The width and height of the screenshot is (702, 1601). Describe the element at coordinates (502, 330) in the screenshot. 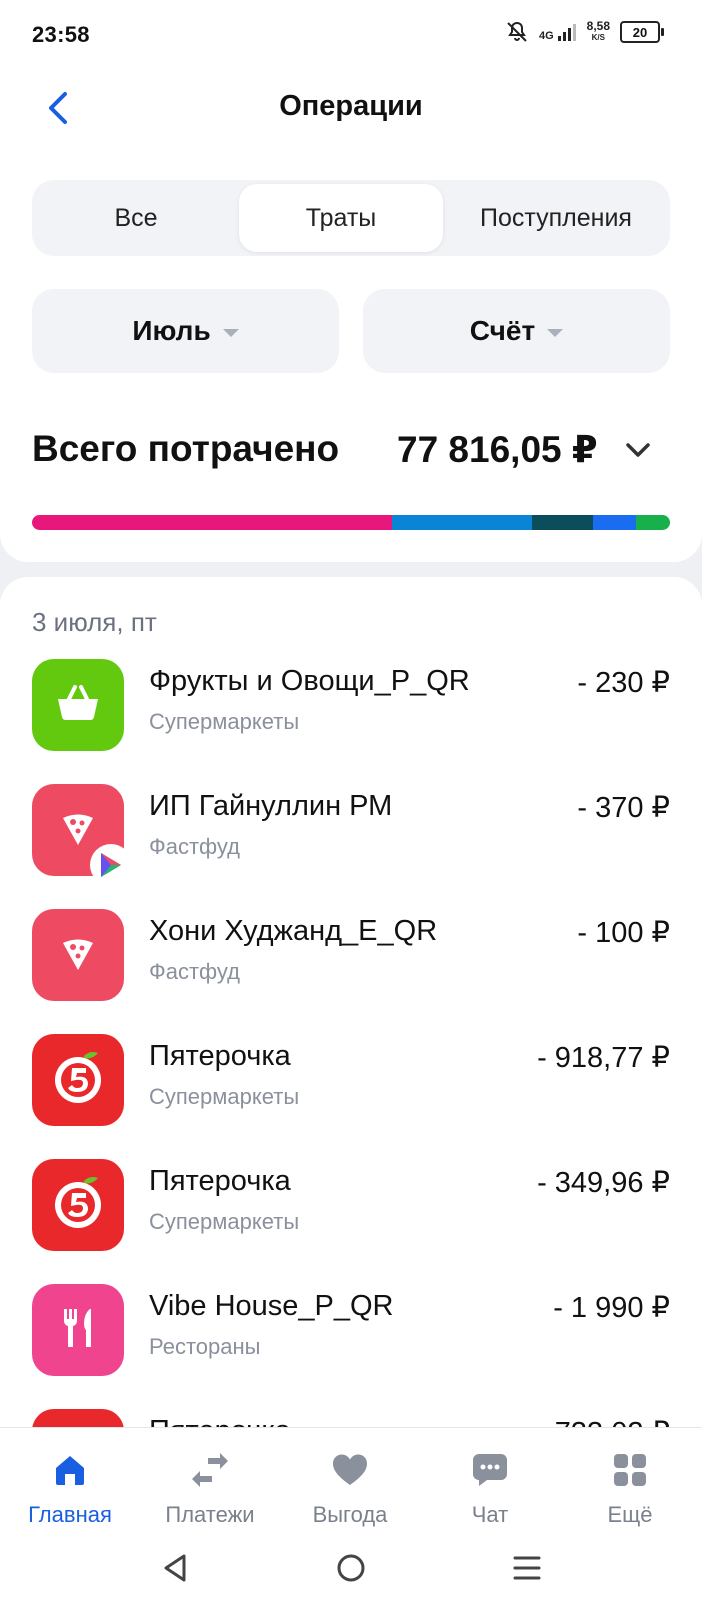

I see `account-filter-label: Счёт` at that location.